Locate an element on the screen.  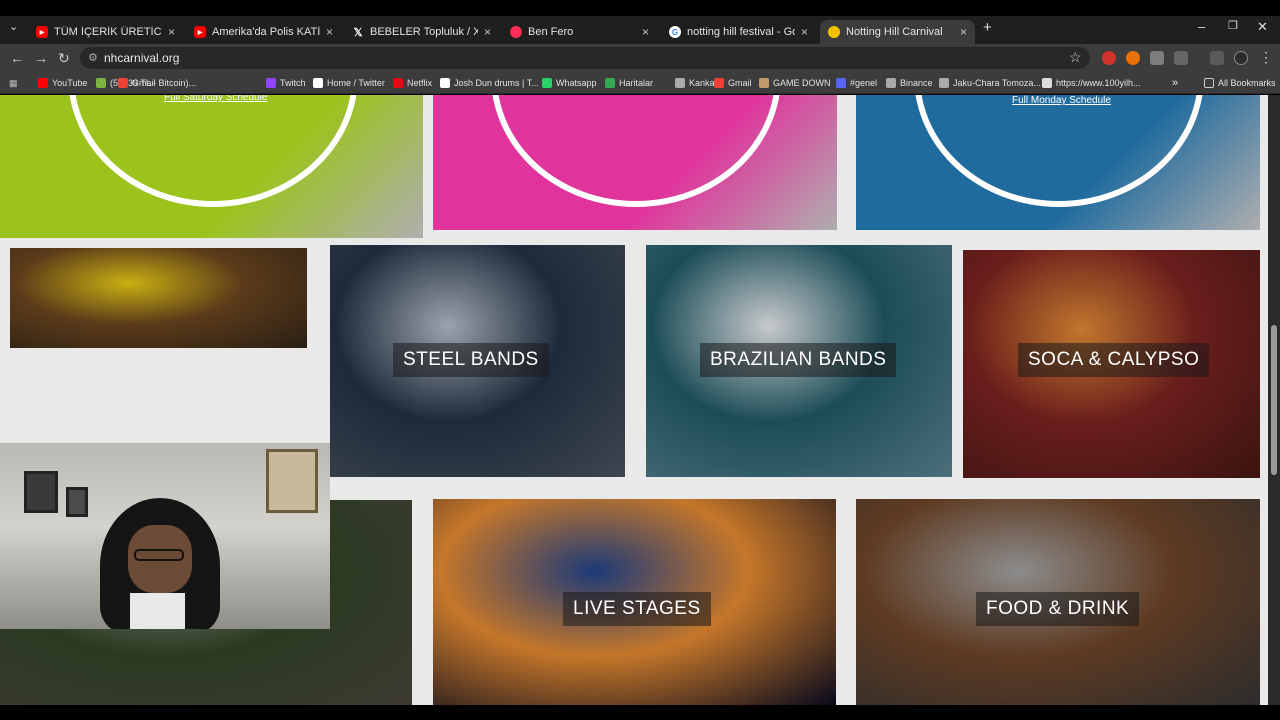
x-icon: 𝕏 is located at coordinates (358, 32).